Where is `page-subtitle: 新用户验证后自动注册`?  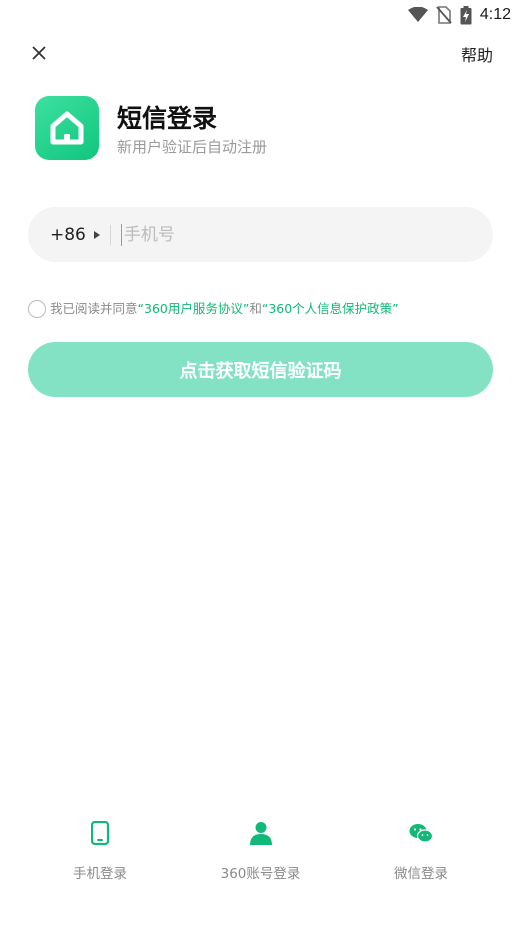
page-subtitle: 新用户验证后自动注册 is located at coordinates (192, 147).